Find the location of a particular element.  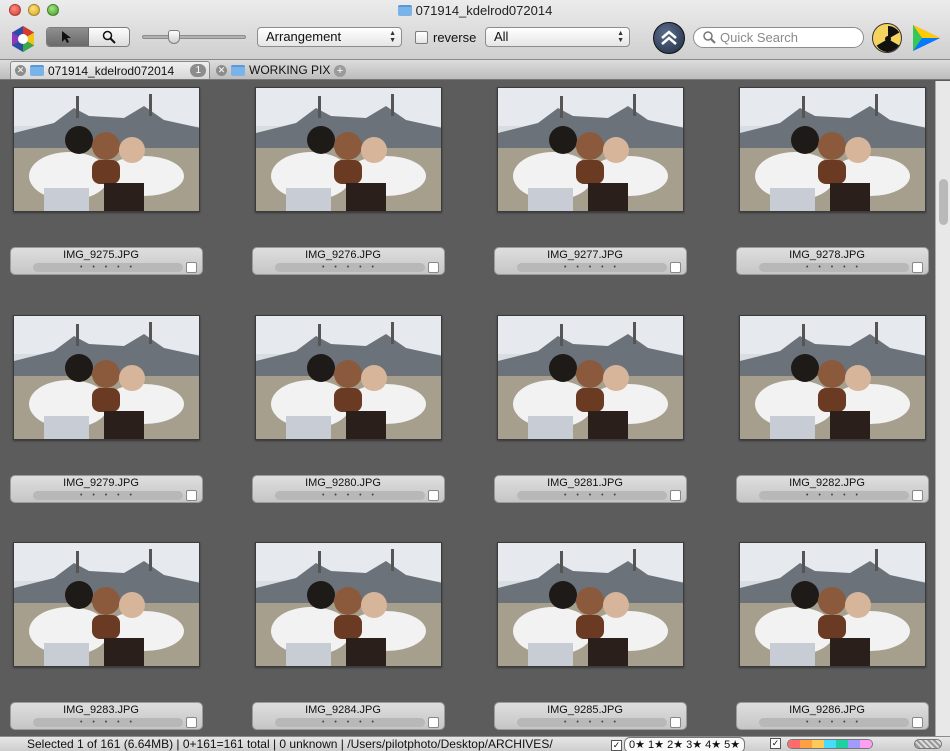

photo-info-bar: IMG_9278.JPG • • • • • is located at coordinates (832, 261).